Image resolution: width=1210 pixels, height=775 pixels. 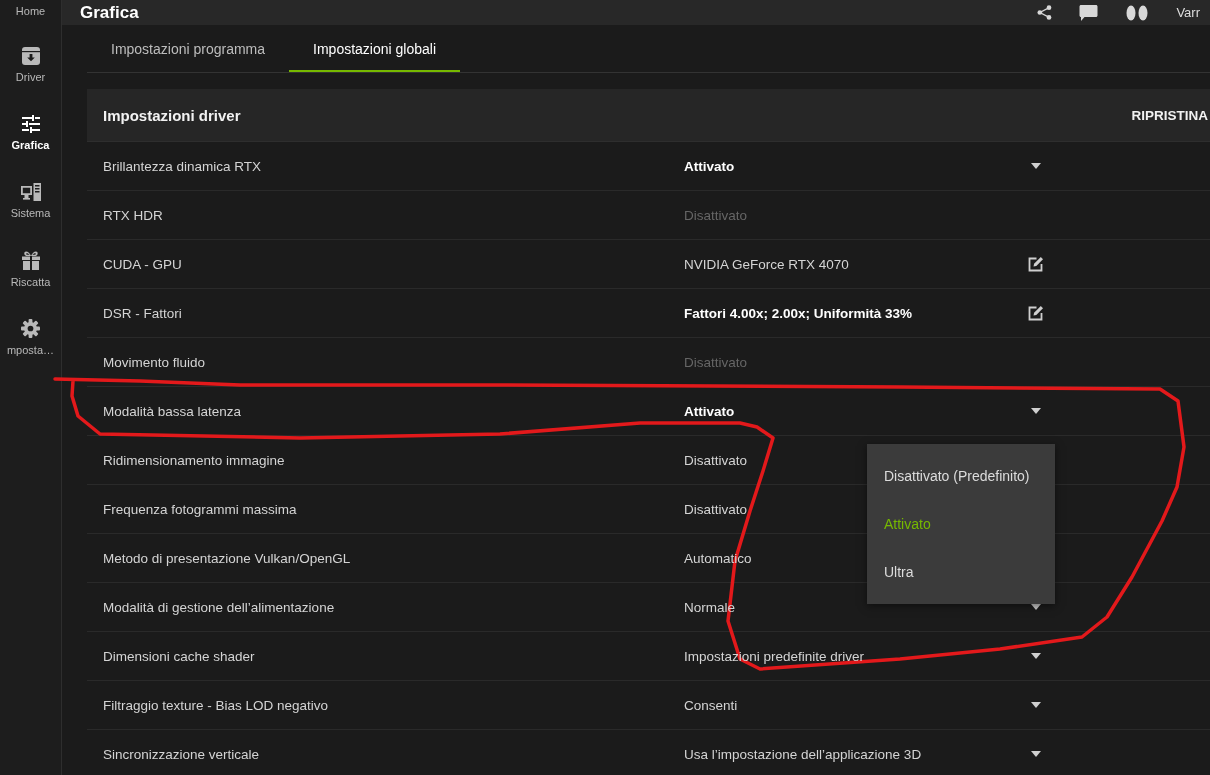 I want to click on sliders-icon, so click(x=30, y=124).